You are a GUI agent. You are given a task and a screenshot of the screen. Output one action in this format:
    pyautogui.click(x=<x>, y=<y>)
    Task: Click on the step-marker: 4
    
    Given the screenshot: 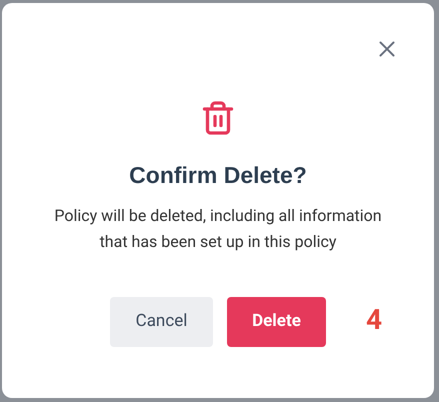 What is the action you would take?
    pyautogui.click(x=374, y=320)
    